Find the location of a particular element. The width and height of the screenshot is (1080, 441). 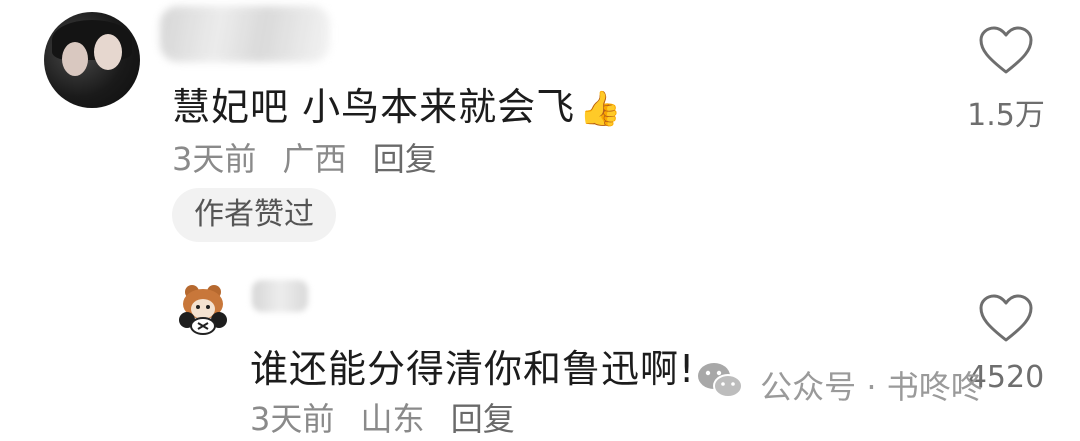

reply-button: 回复 is located at coordinates (405, 159).